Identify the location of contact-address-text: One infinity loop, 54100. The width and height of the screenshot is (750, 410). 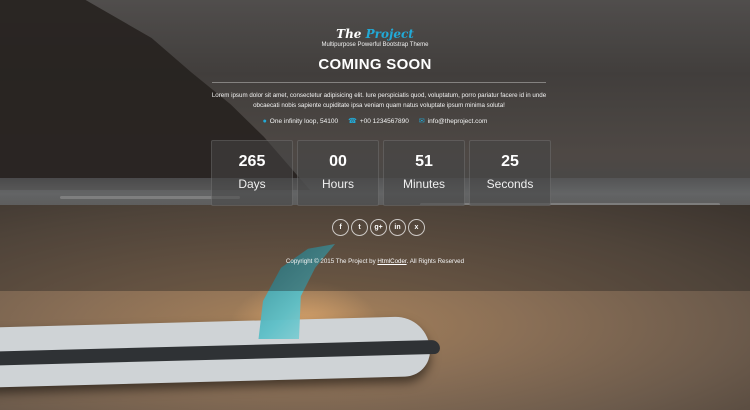
(304, 121).